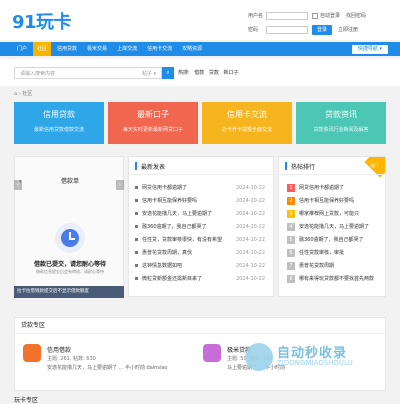 The height and width of the screenshot is (404, 400). I want to click on loan-zone-title: 贷款专区, so click(200, 326).